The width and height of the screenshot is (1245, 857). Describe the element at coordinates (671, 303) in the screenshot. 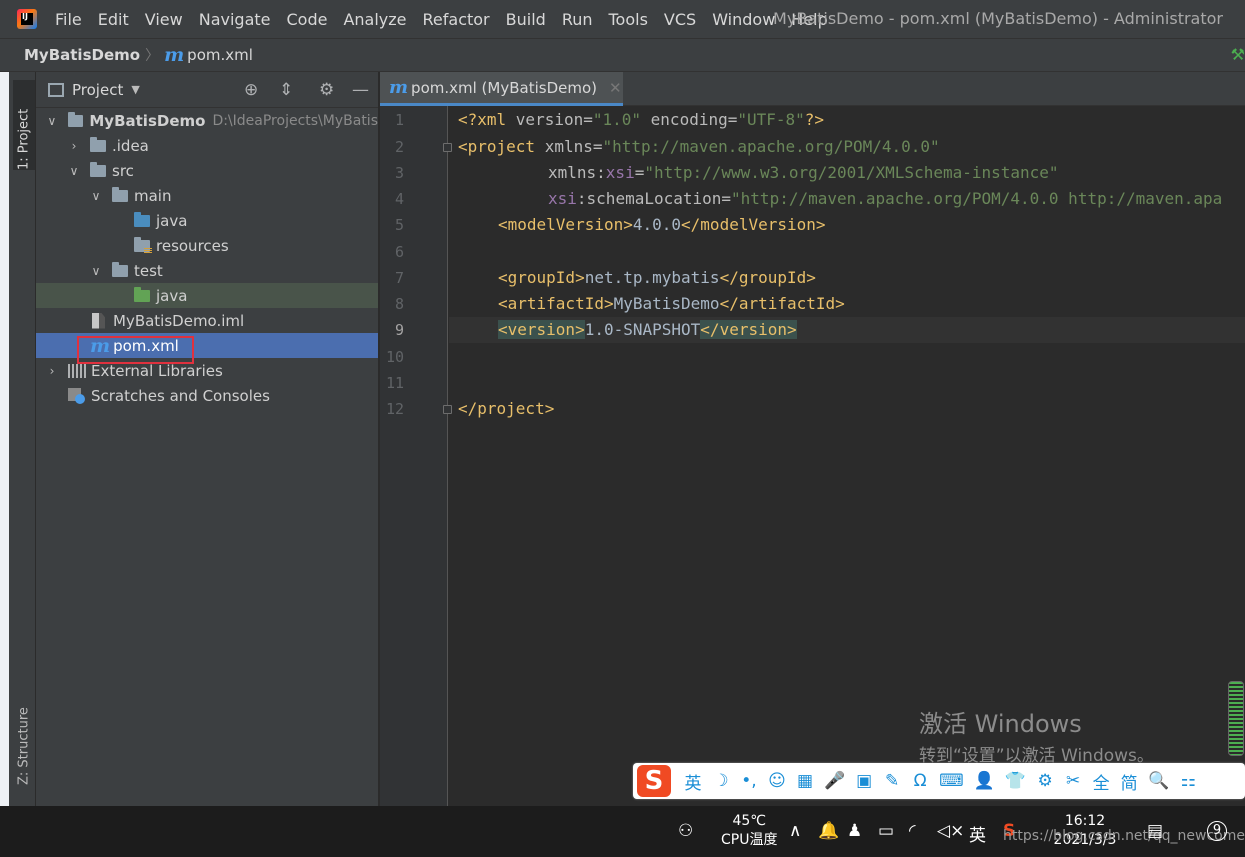

I see `code-line-8: <artifactId>MyBatisDemo</artifactId>` at that location.